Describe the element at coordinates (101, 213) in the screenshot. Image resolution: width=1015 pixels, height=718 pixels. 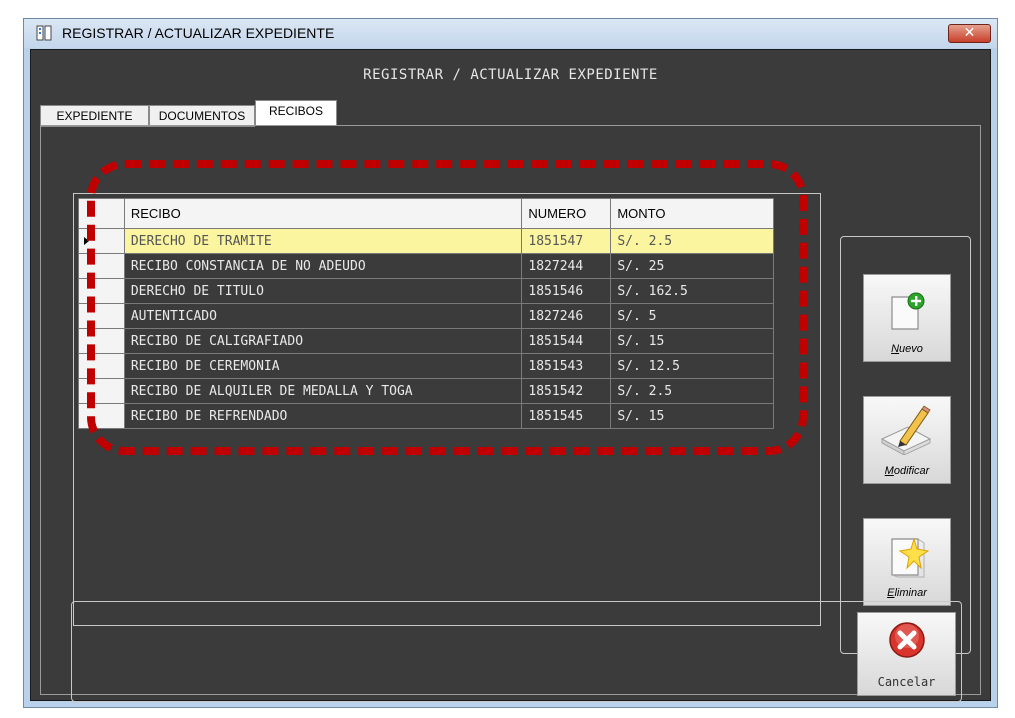
I see `row-header-corner` at that location.